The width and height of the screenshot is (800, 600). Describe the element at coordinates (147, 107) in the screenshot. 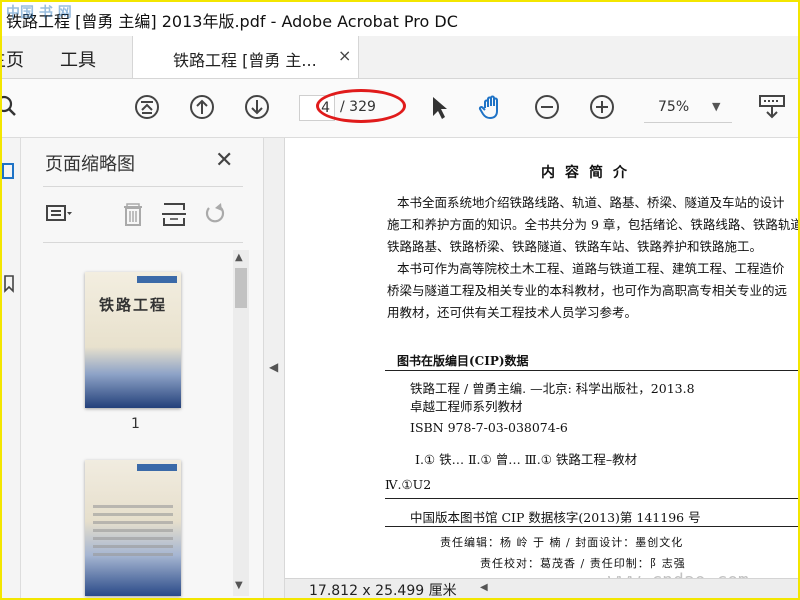

I see `first-page-icon` at that location.